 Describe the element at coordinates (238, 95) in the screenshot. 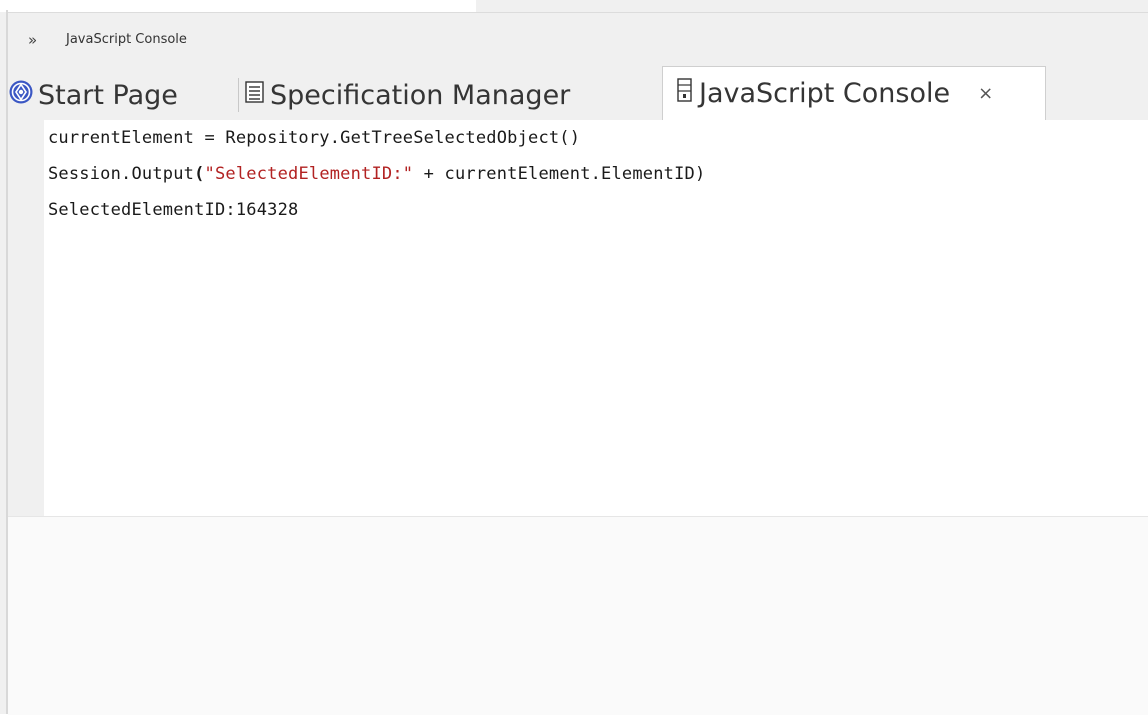

I see `tab-divider` at that location.